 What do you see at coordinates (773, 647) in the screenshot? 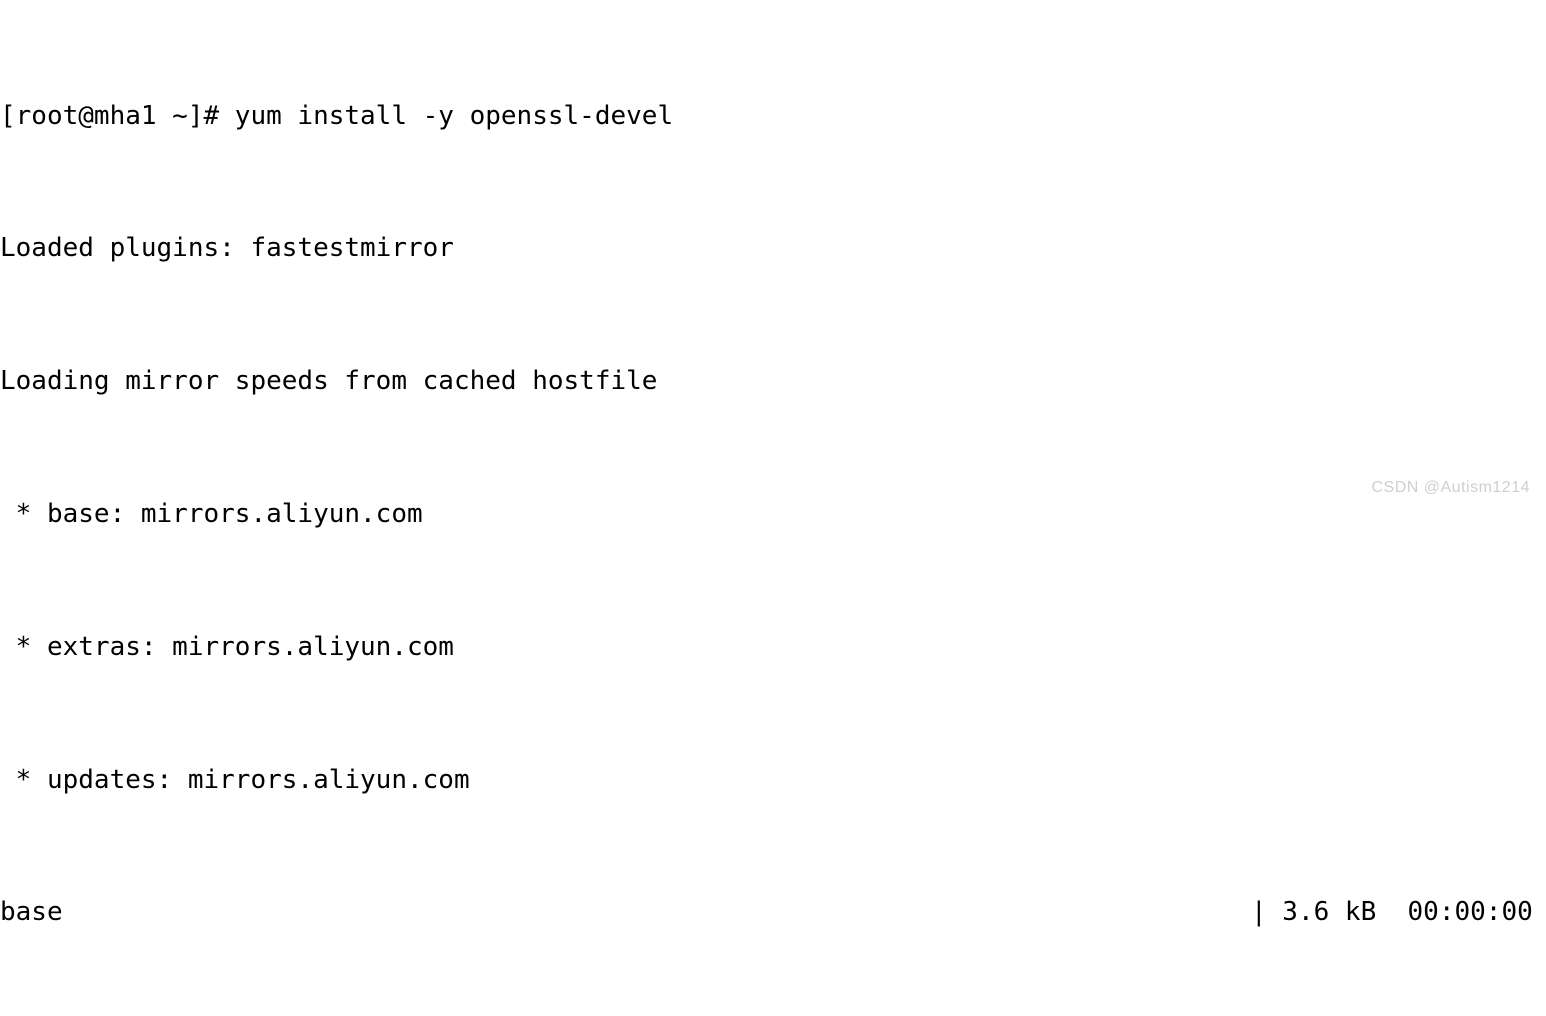
I see `terminal-line-mirror-extras: * extras: mirrors.aliyun.com` at bounding box center [773, 647].